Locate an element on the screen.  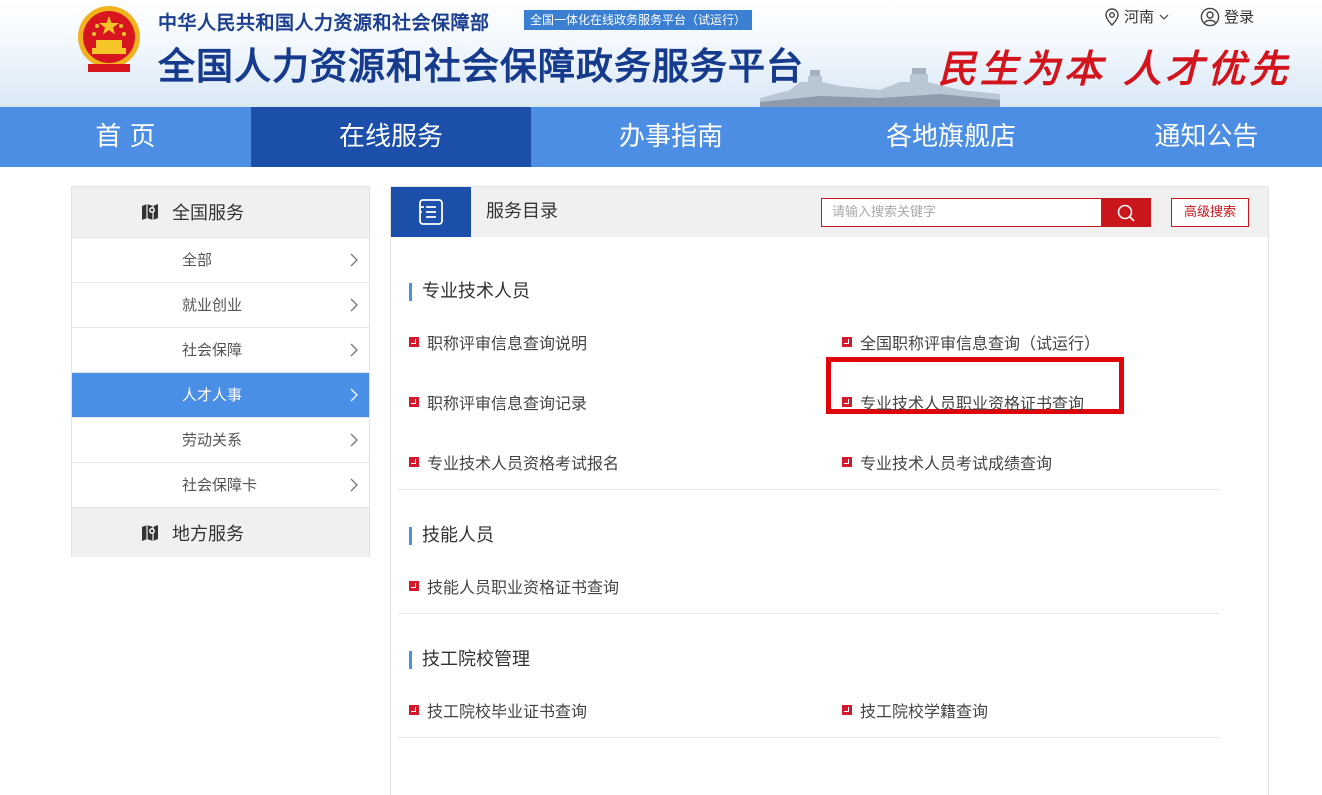
sidebar-item-label: 劳动关系 is located at coordinates (212, 440).